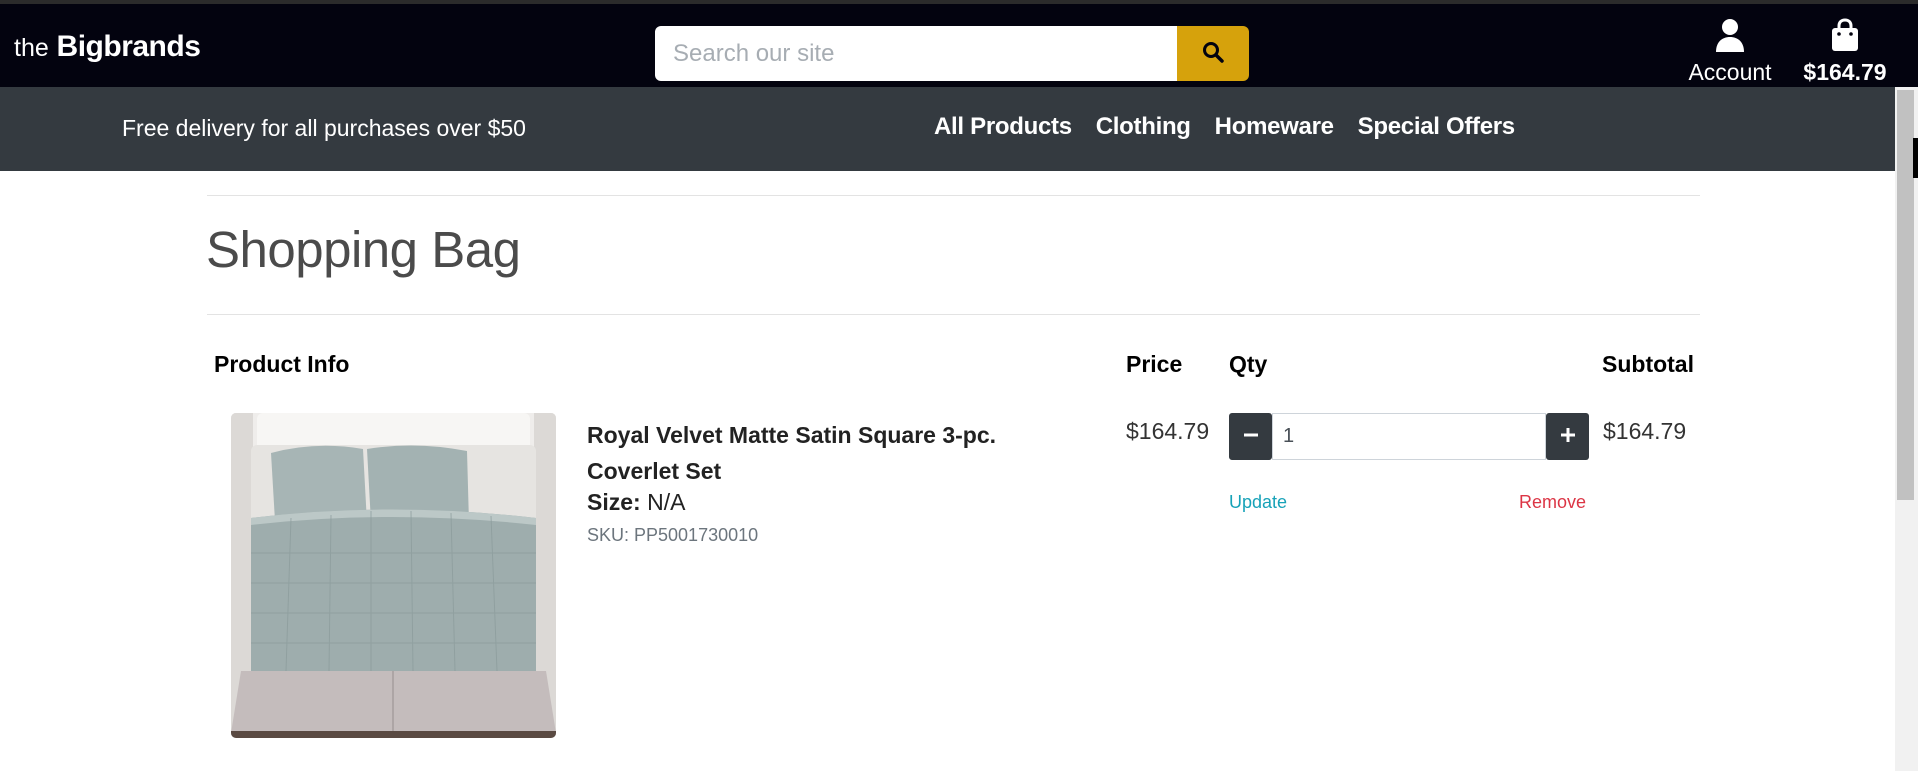 This screenshot has width=1918, height=771. I want to click on shopping-bag-link: $164.79, so click(1845, 52).